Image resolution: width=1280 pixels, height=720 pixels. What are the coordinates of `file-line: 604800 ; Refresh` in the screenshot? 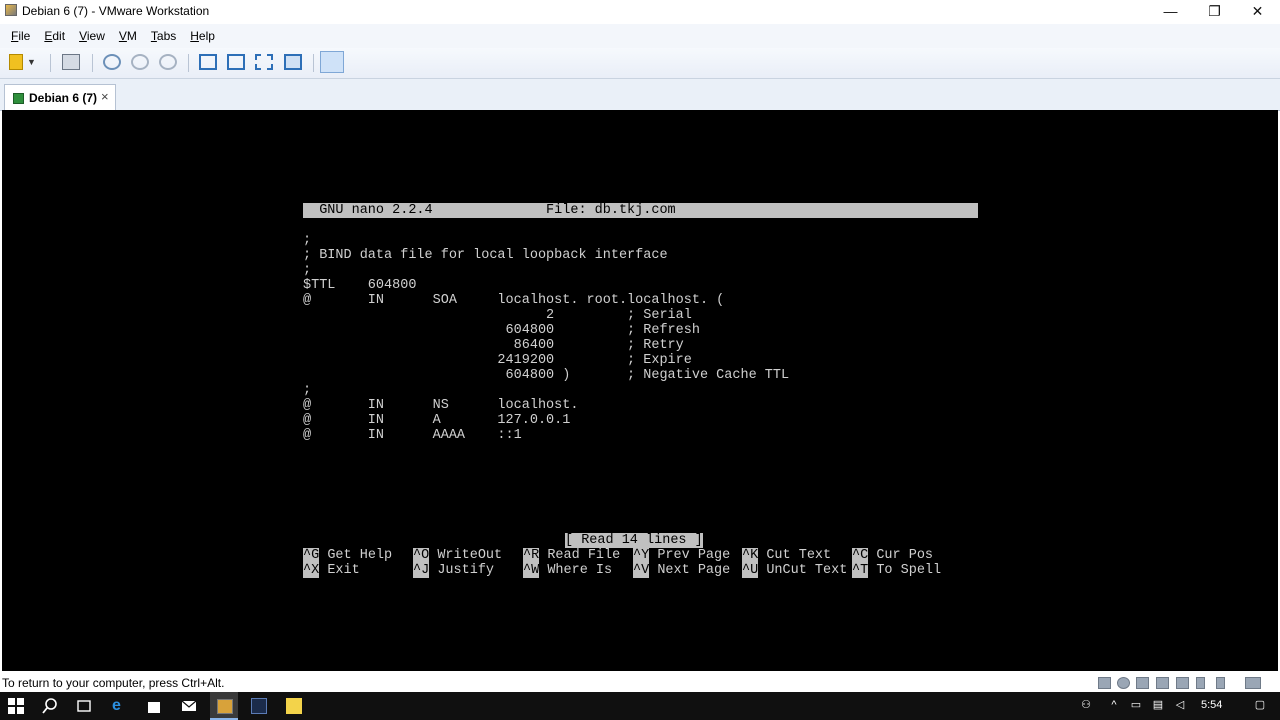 It's located at (501, 330).